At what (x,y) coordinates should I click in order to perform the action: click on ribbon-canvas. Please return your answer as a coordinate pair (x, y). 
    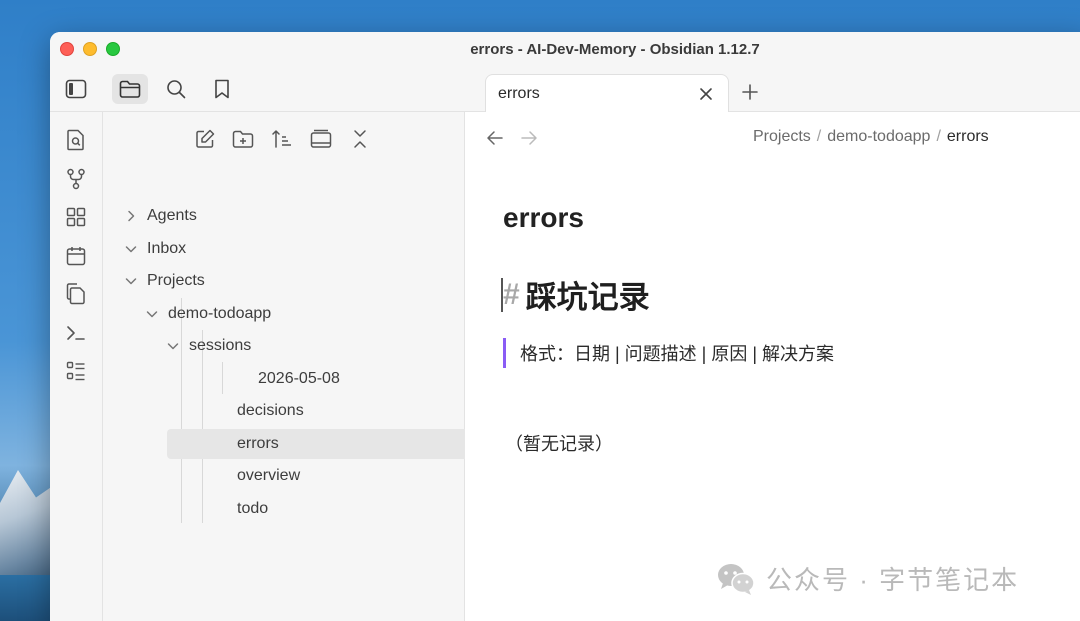
    Looking at the image, I should click on (76, 217).